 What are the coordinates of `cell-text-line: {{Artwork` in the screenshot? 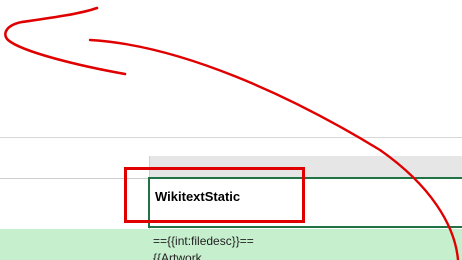 It's located at (177, 255).